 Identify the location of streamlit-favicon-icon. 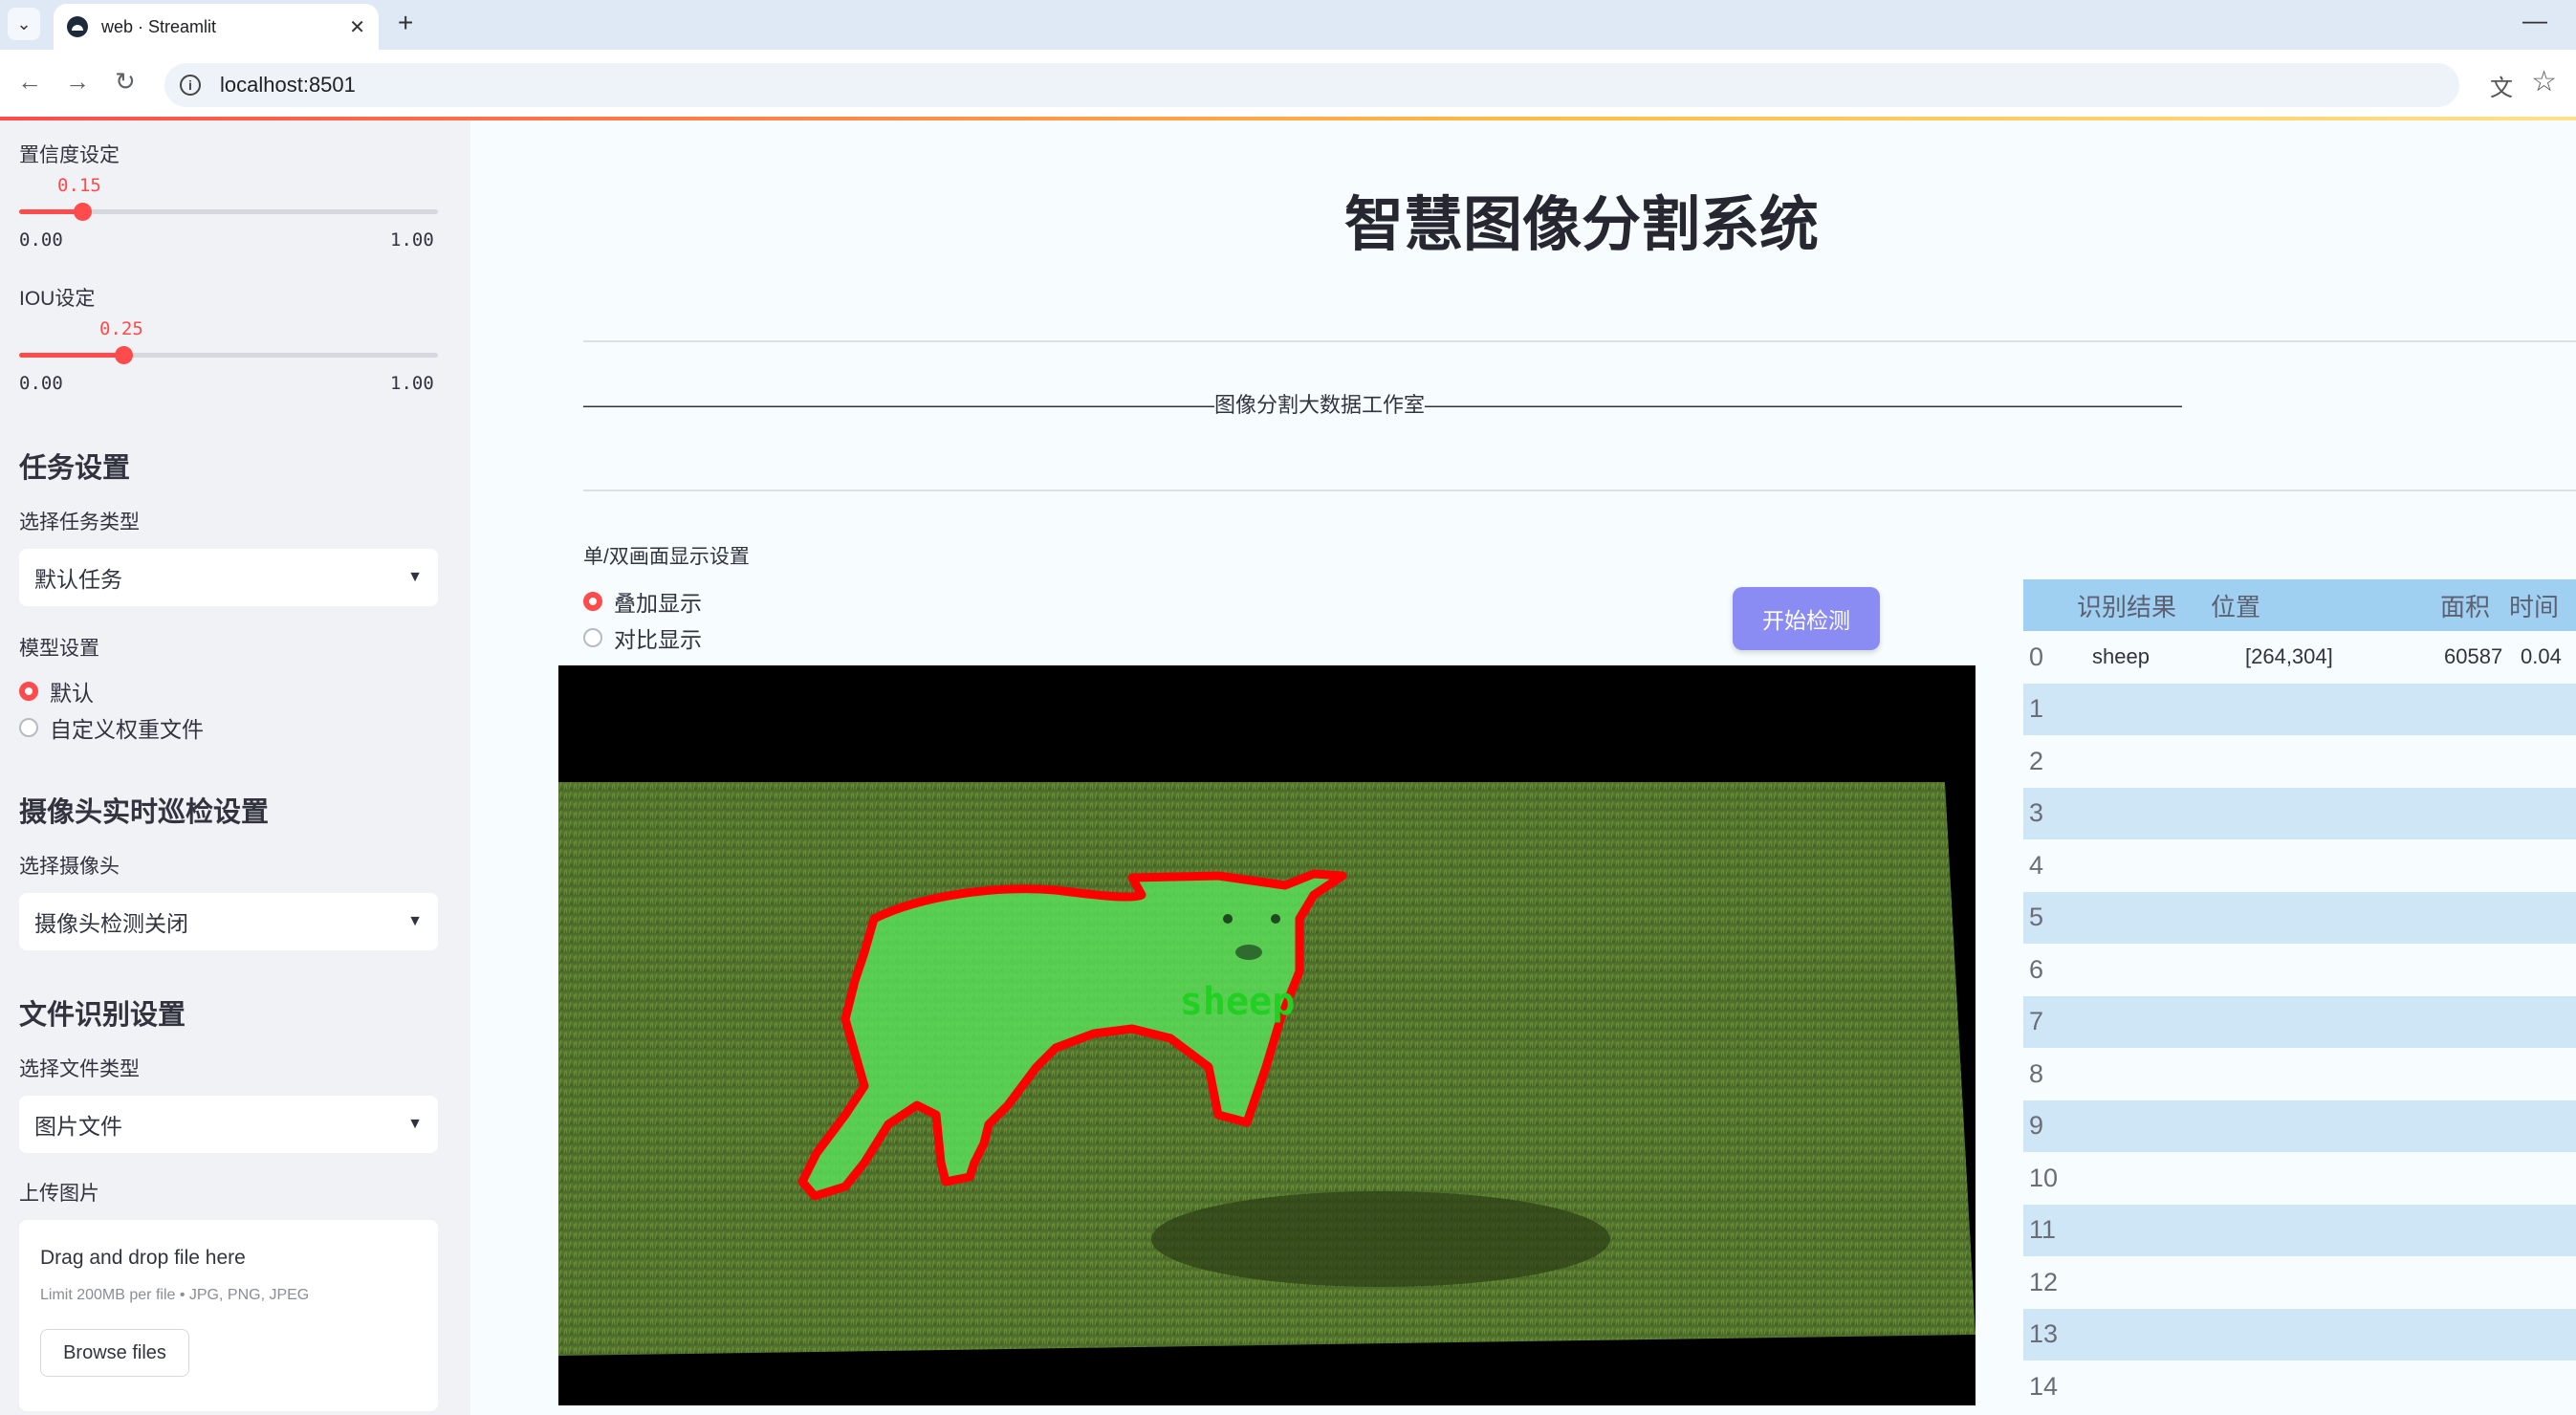
(77, 26).